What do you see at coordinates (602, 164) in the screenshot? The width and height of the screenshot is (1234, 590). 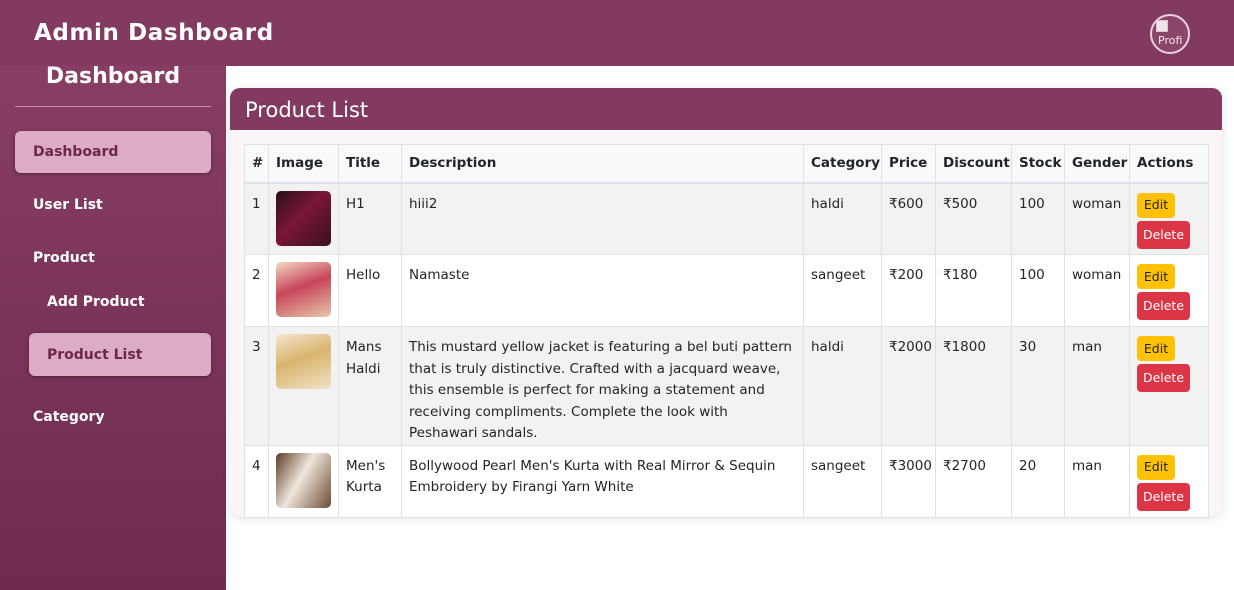 I see `column-header: Description` at bounding box center [602, 164].